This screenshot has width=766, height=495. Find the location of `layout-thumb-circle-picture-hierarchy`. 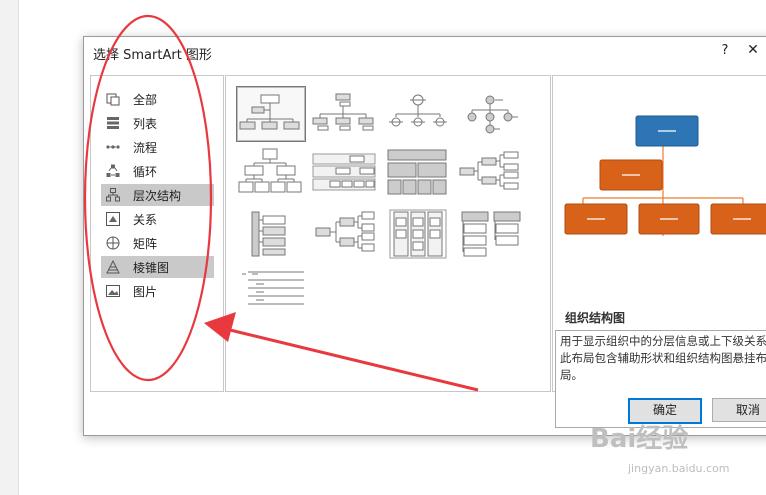

layout-thumb-circle-picture-hierarchy is located at coordinates (492, 113).